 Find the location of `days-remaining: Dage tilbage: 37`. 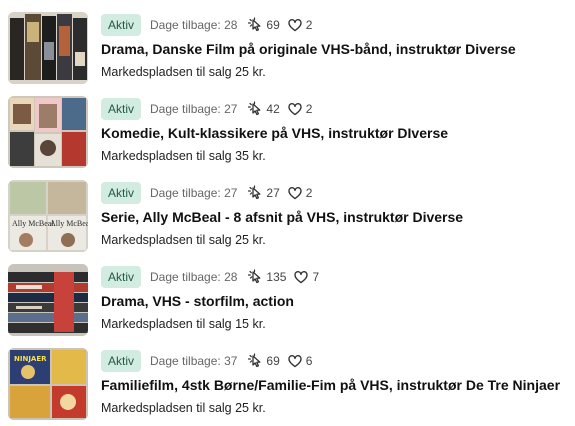

days-remaining: Dage tilbage: 37 is located at coordinates (194, 361).